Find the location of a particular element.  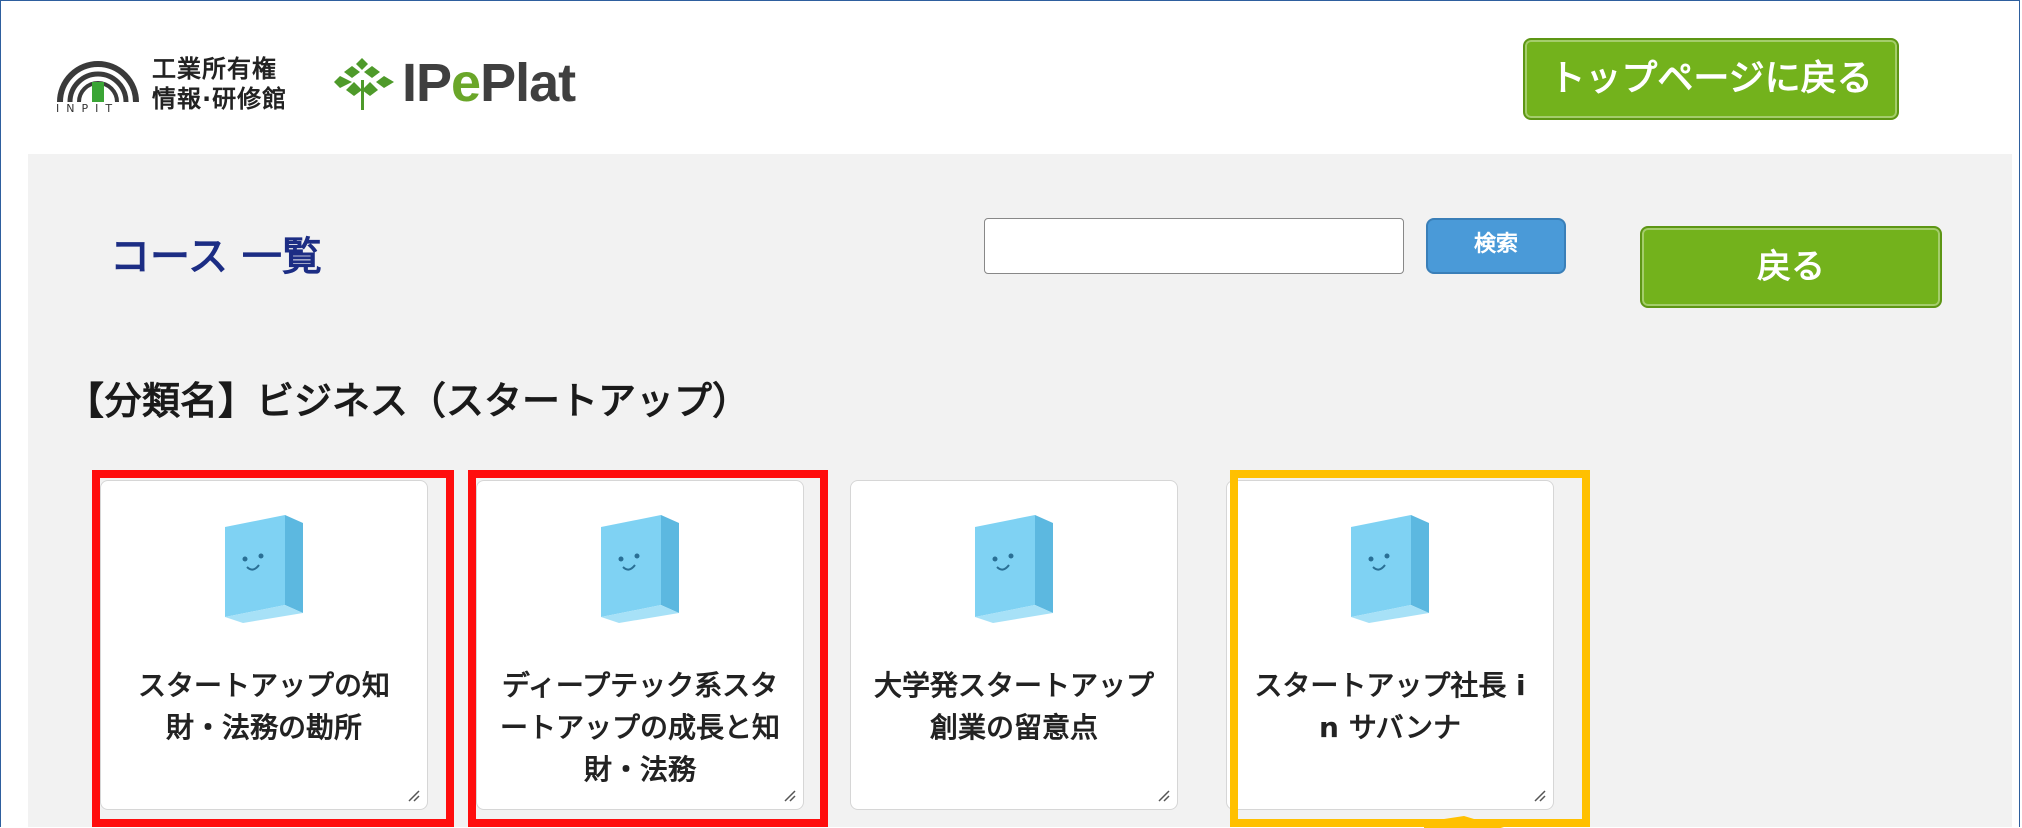

leaf-icon is located at coordinates (364, 84).